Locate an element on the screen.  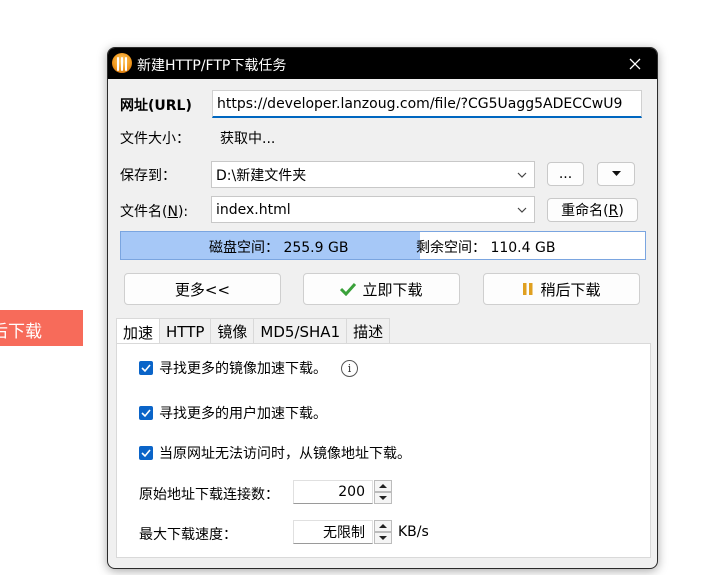
background-tag-text: 后下载 is located at coordinates (21, 332).